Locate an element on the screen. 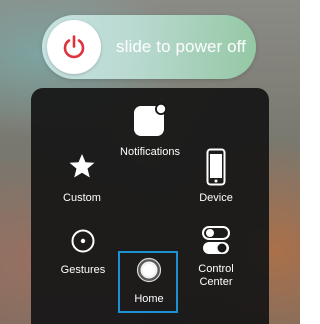 Image resolution: width=320 pixels, height=324 pixels. star-icon is located at coordinates (82, 166).